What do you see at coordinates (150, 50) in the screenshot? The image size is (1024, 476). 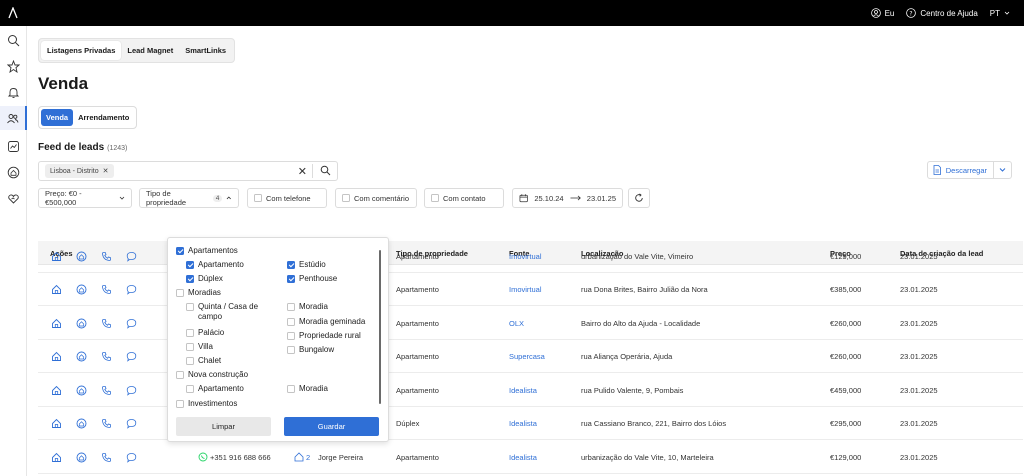 I see `subnav-lead-magnet: Lead Magnet` at bounding box center [150, 50].